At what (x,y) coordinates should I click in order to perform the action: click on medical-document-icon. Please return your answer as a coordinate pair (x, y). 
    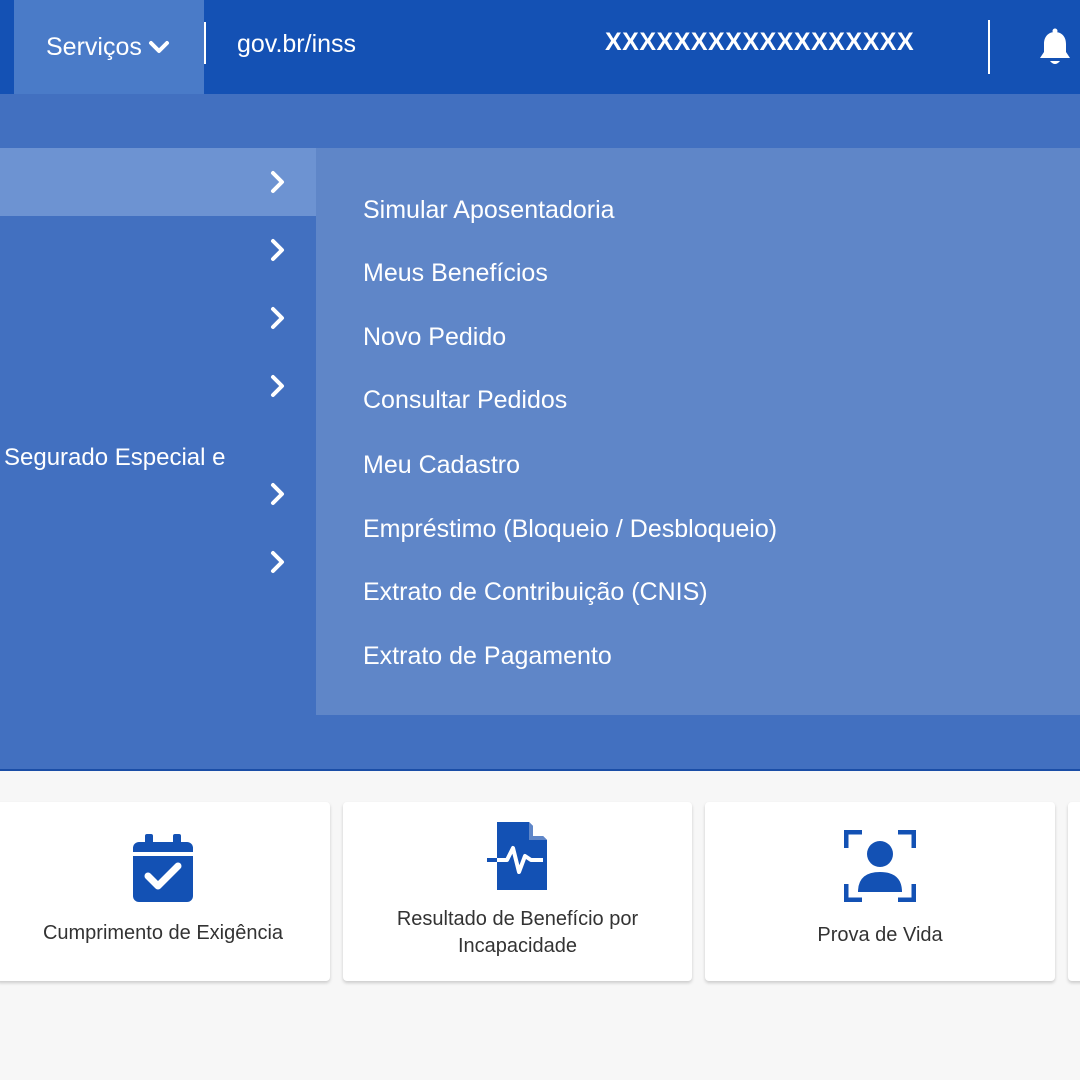
    Looking at the image, I should click on (516, 856).